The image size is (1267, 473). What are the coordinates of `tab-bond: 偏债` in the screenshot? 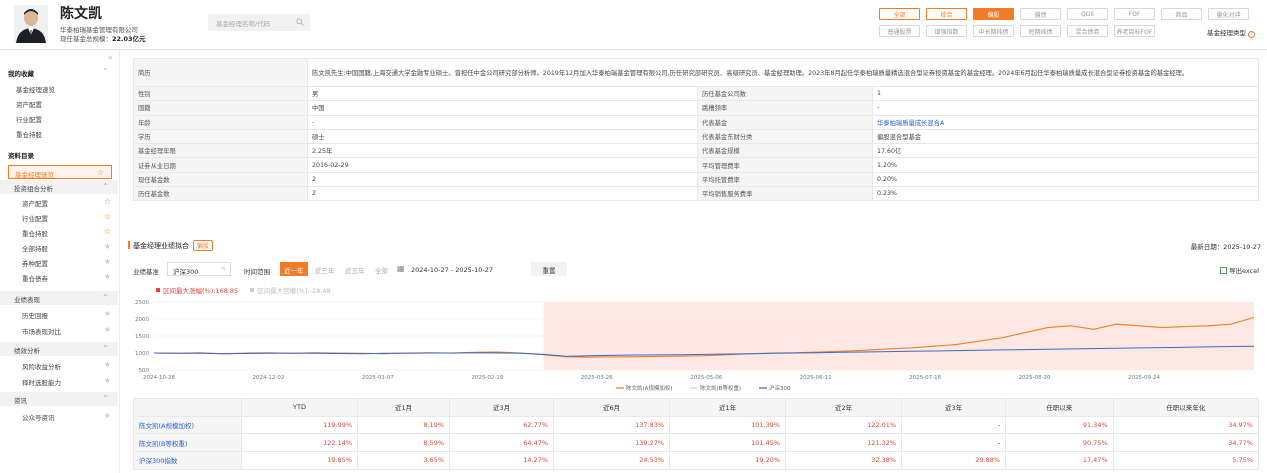 It's located at (1040, 14).